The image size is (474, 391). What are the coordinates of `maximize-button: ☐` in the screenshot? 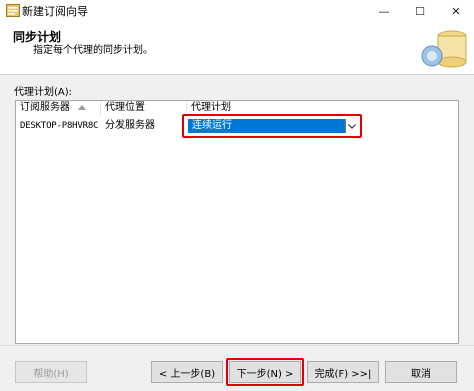 It's located at (420, 11).